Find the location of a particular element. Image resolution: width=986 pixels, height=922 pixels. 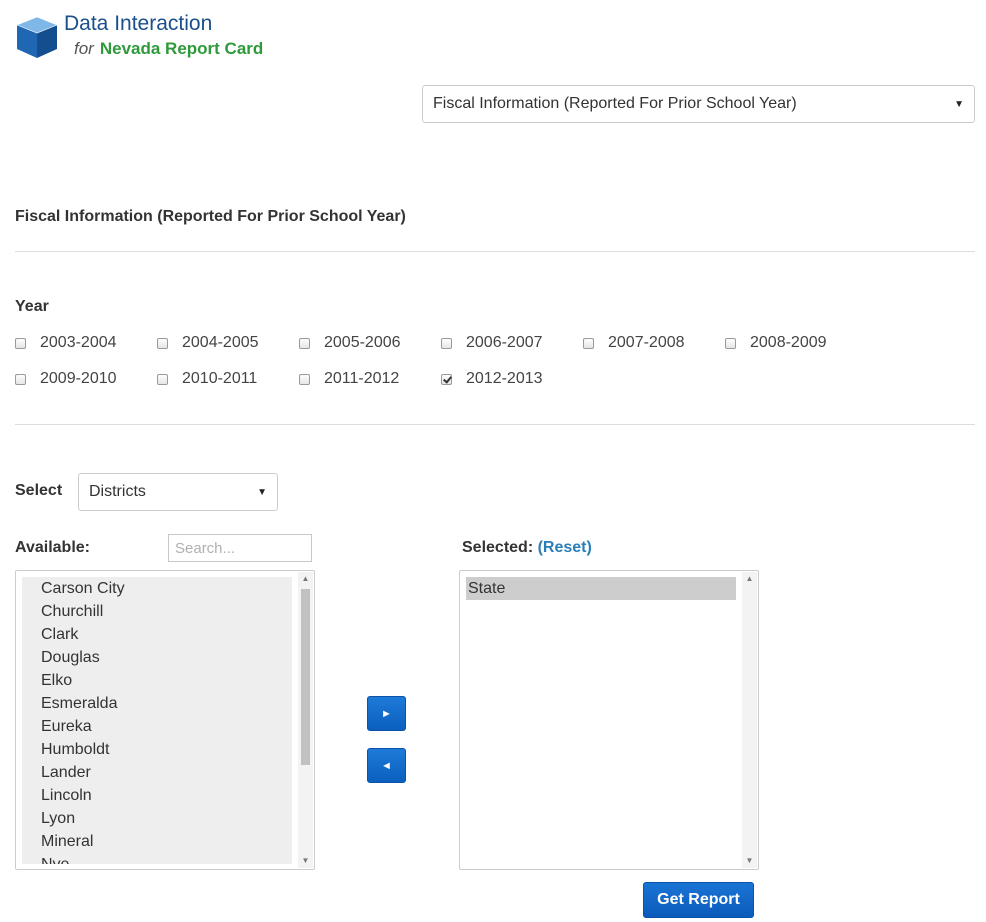

available-label: Available: is located at coordinates (52, 547).